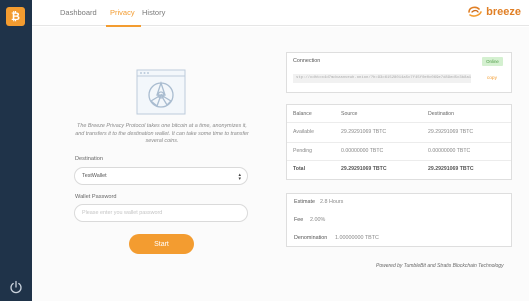 This screenshot has height=301, width=529. I want to click on top-navigation: Dashboard Privacy History breeze, so click(280, 13).